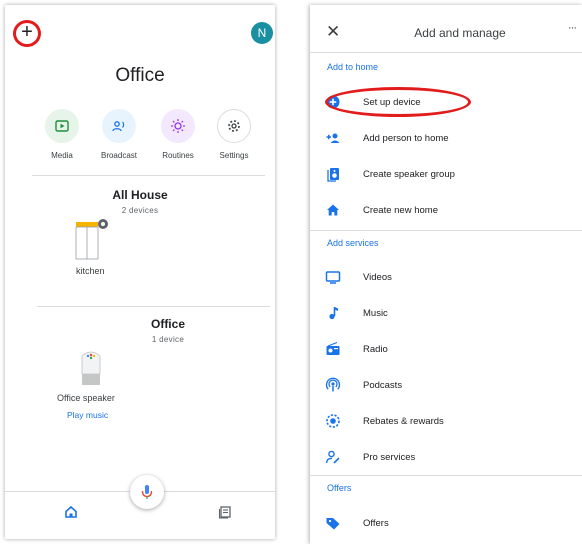 The width and height of the screenshot is (582, 544). I want to click on broadcast-label: Broadcast, so click(119, 155).